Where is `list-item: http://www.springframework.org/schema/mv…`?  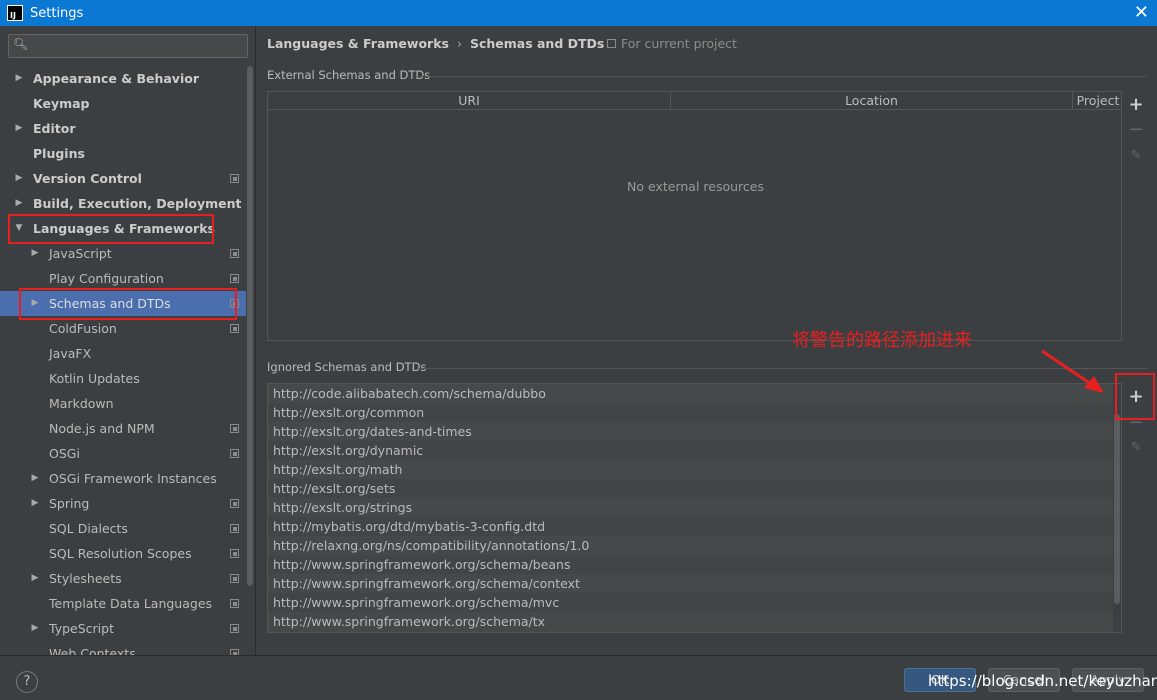 list-item: http://www.springframework.org/schema/mv… is located at coordinates (694, 602).